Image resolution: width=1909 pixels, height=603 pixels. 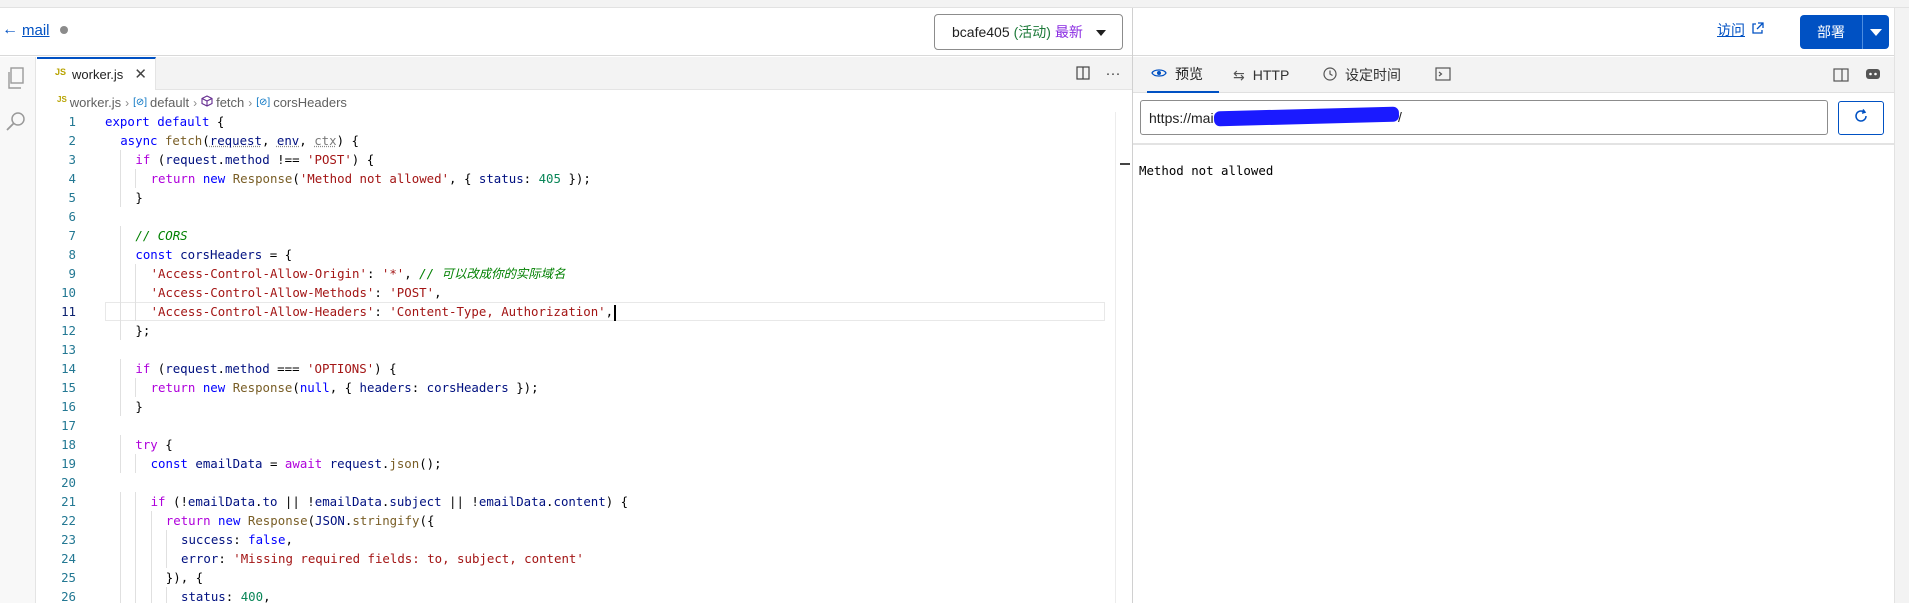 I want to click on code-line: 22 return new Response(JSON.stringify({, so click(x=579, y=520).